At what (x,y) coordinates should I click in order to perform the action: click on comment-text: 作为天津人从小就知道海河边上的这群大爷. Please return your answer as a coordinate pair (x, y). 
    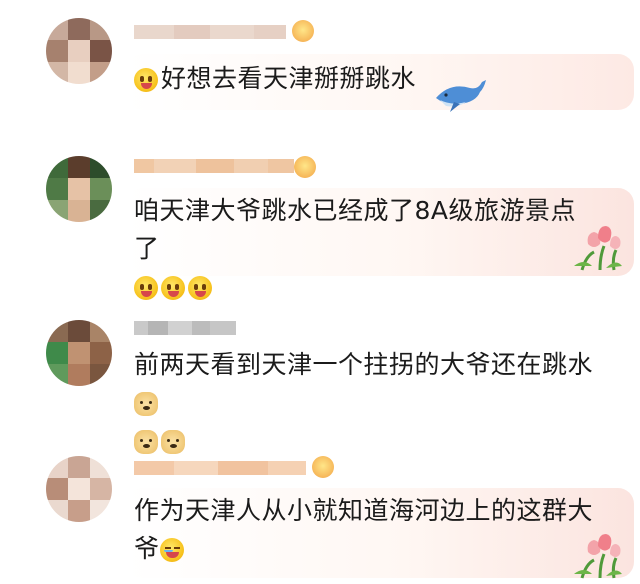
    Looking at the image, I should click on (364, 529).